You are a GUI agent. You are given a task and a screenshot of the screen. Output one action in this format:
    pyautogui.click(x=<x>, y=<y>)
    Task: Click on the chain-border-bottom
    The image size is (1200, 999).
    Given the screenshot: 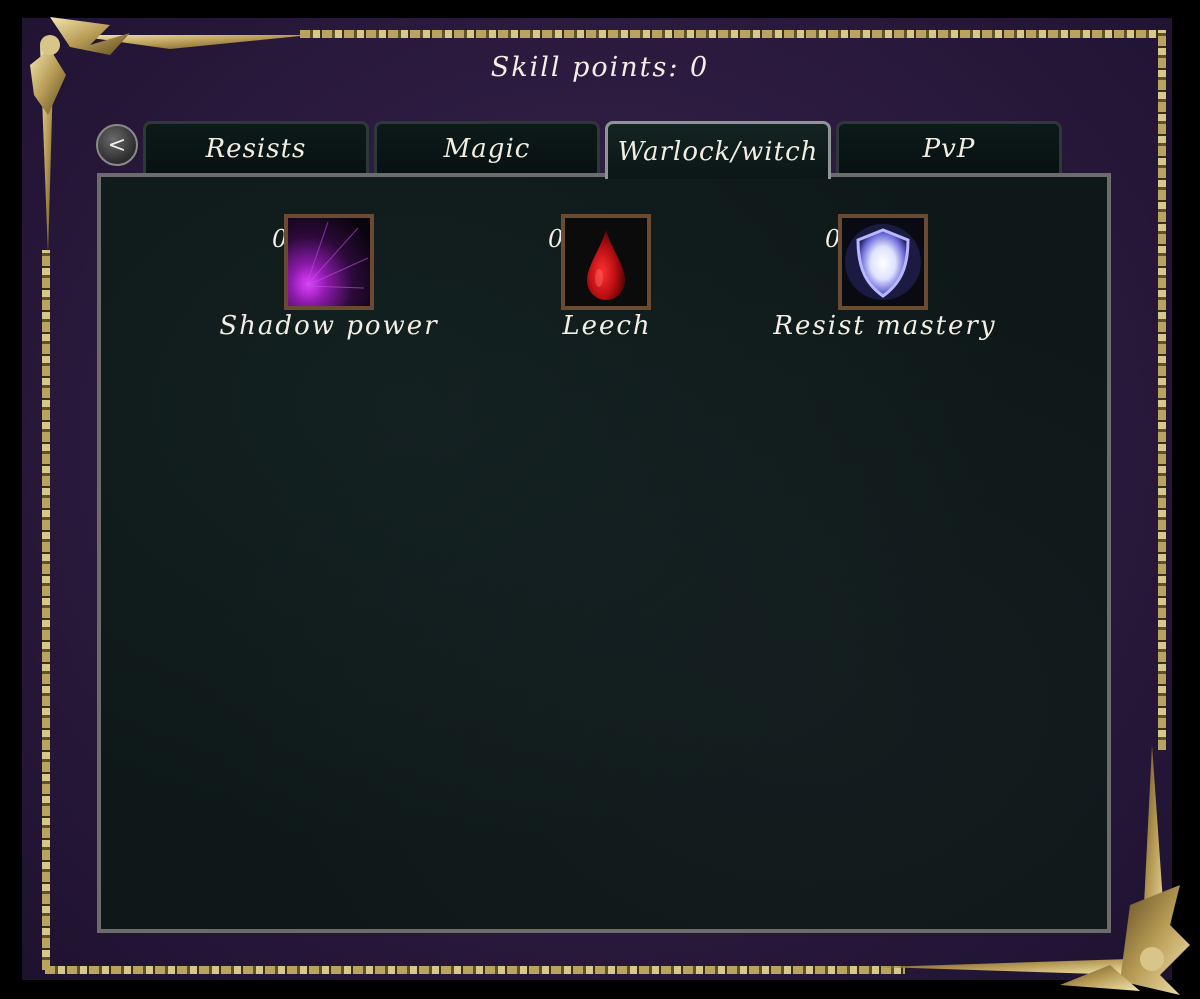 What is the action you would take?
    pyautogui.click(x=475, y=970)
    